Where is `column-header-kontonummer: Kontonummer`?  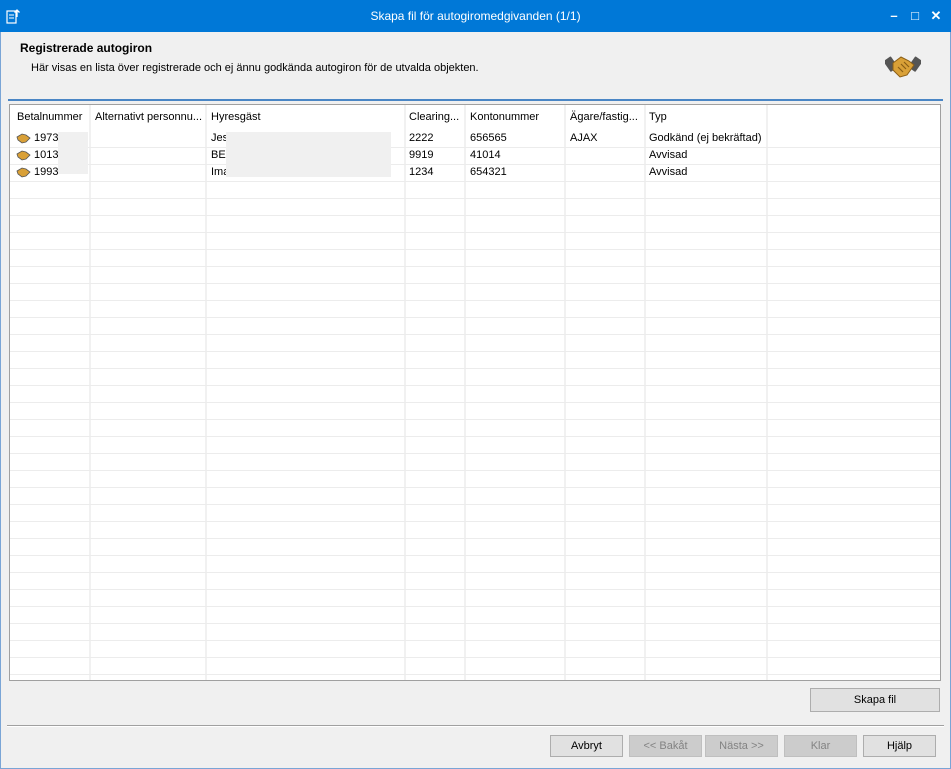
column-header-kontonummer: Kontonummer is located at coordinates (513, 117).